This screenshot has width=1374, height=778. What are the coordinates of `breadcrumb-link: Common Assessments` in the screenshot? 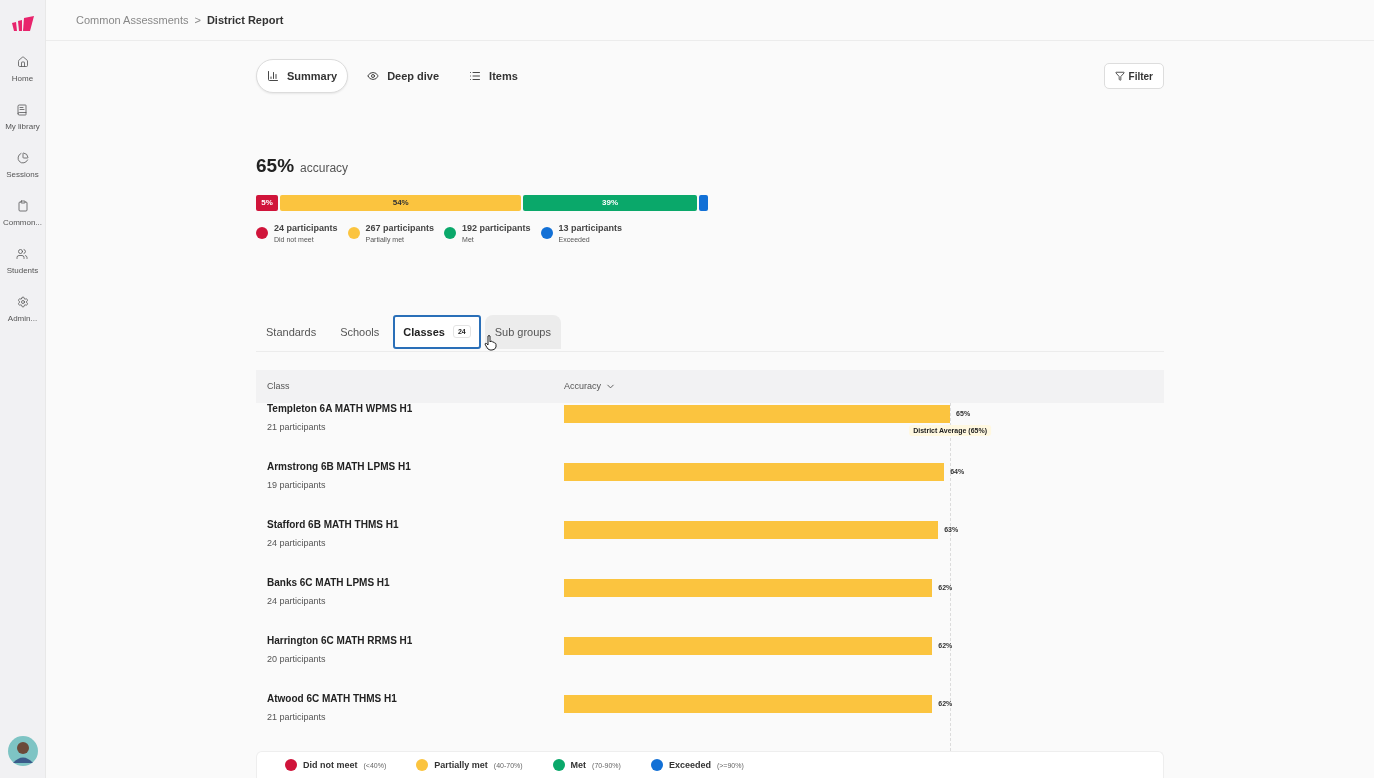 It's located at (132, 20).